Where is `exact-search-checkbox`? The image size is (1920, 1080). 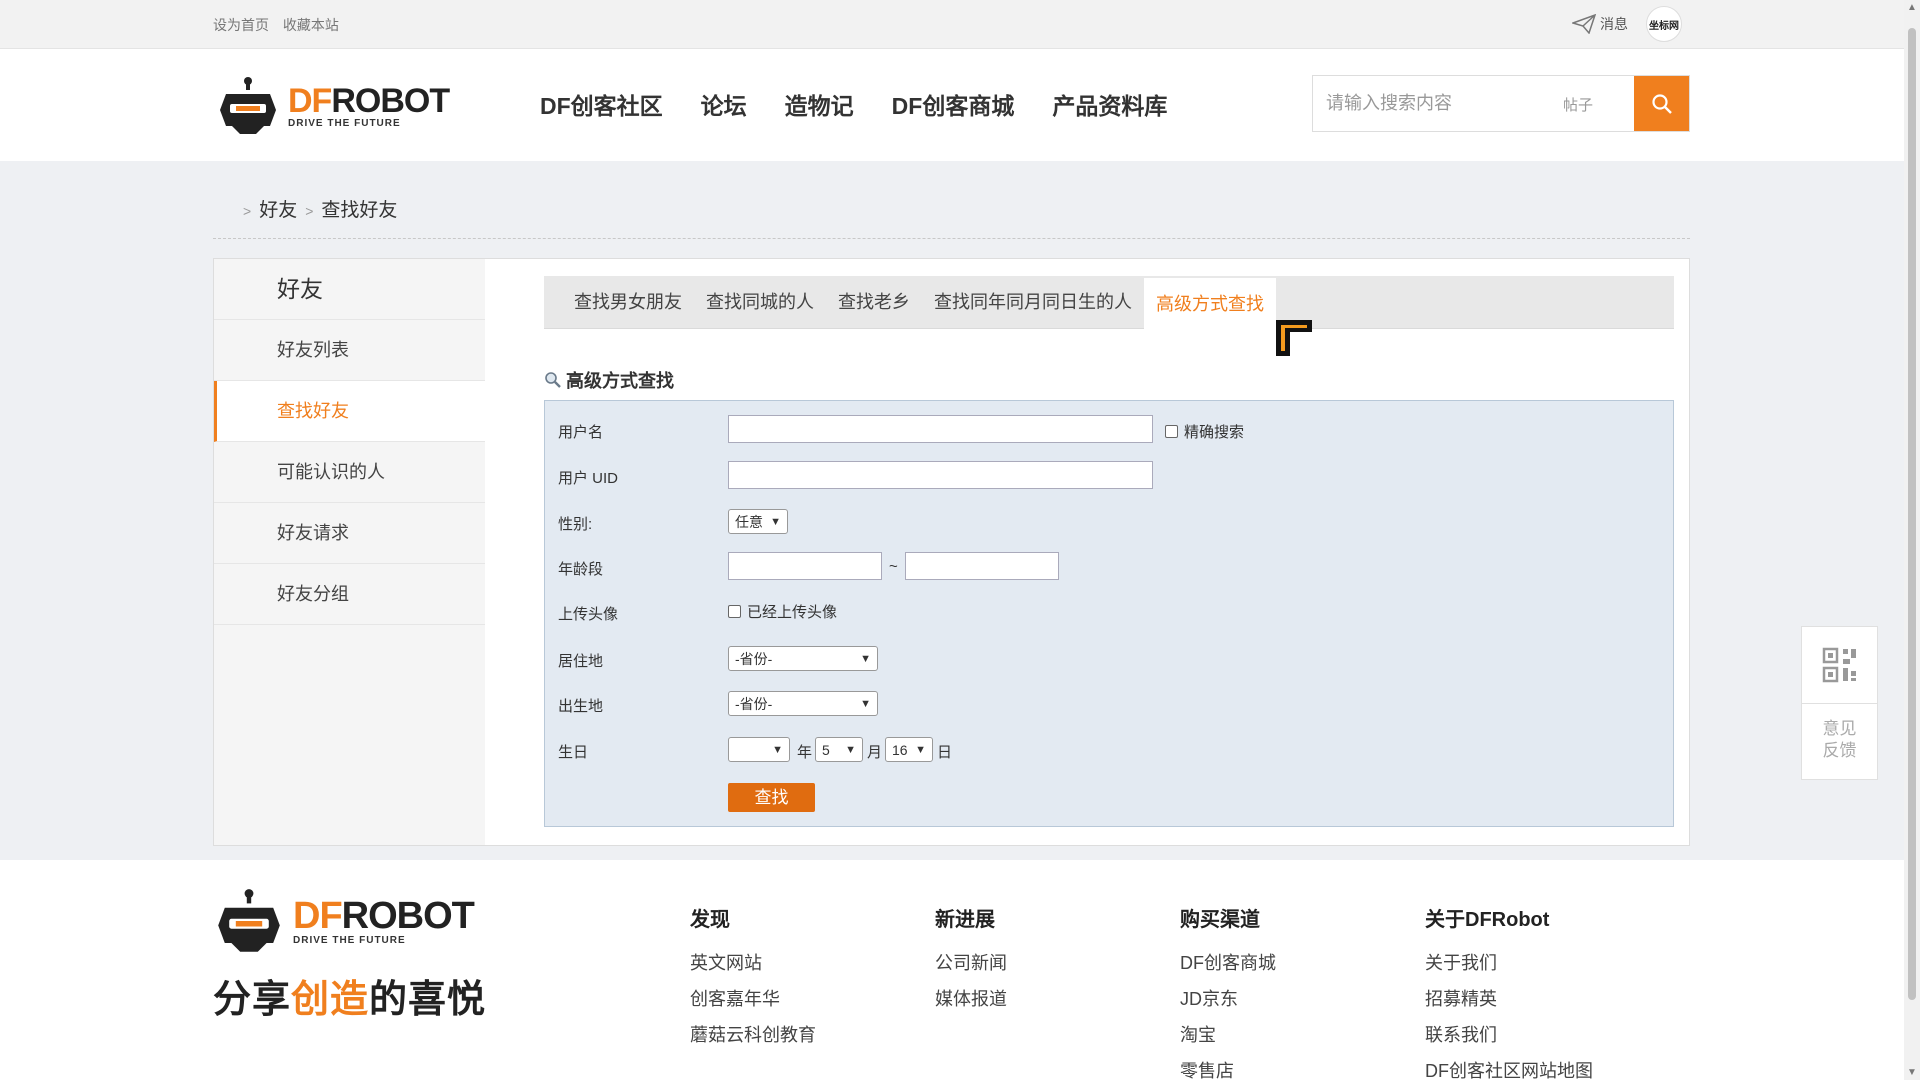 exact-search-checkbox is located at coordinates (1171, 431).